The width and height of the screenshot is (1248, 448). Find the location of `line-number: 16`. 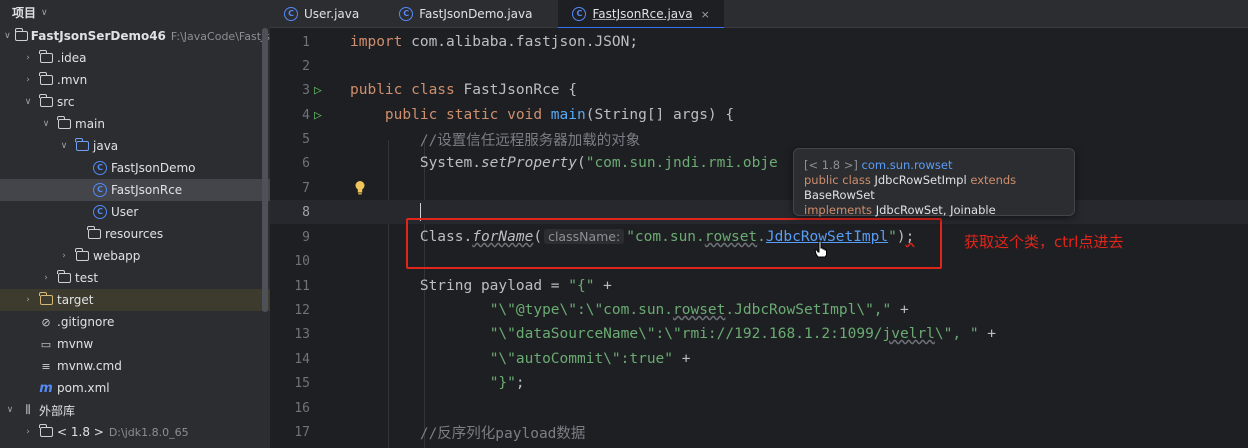

line-number: 16 is located at coordinates (302, 408).